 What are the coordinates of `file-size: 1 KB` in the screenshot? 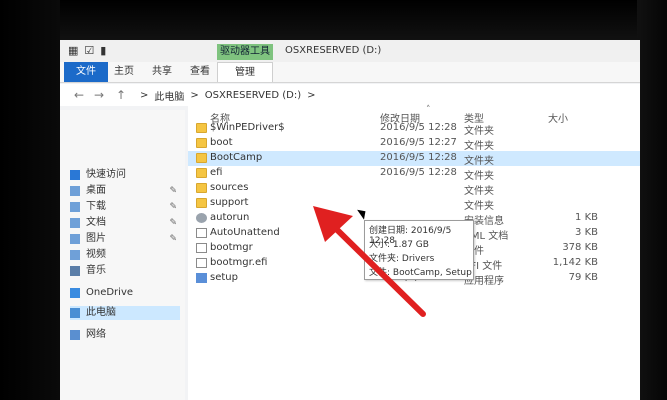 It's located at (586, 217).